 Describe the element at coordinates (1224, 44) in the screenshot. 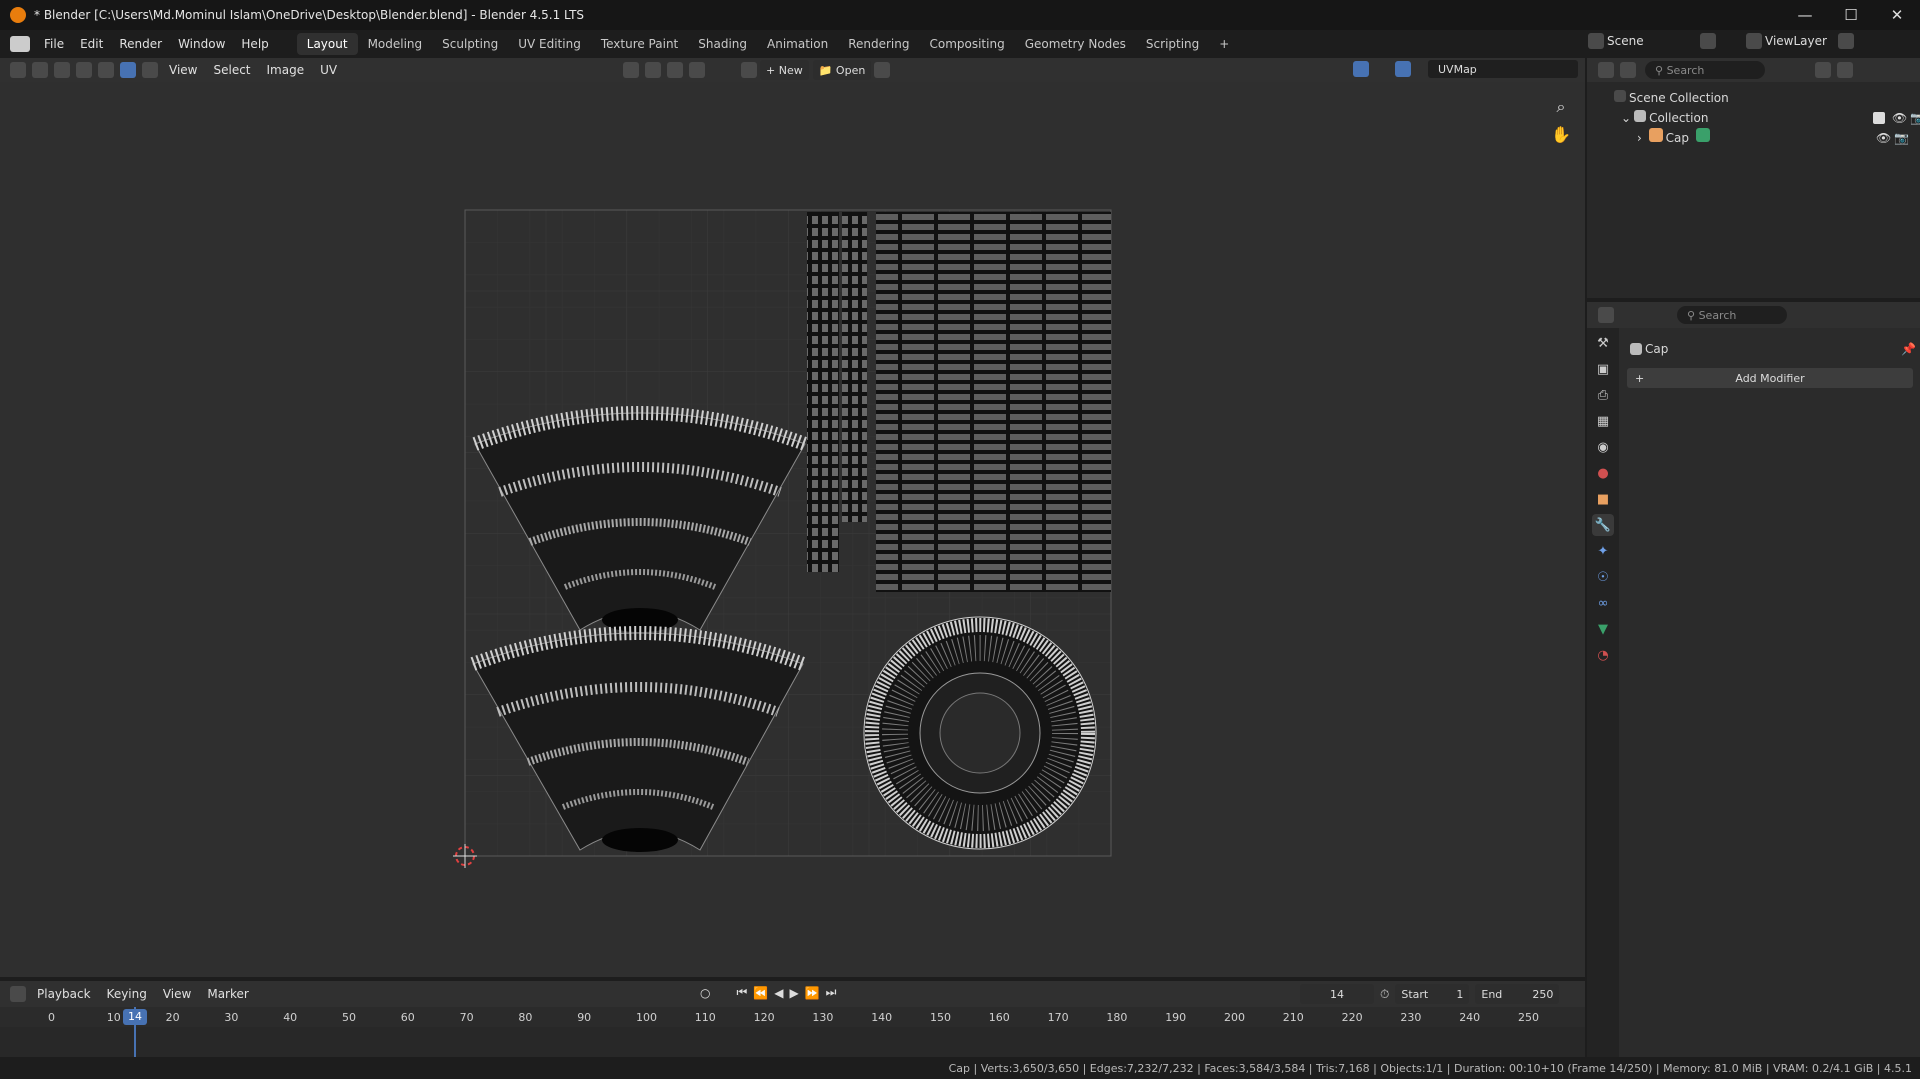

I see `add-workspace-button: +` at that location.